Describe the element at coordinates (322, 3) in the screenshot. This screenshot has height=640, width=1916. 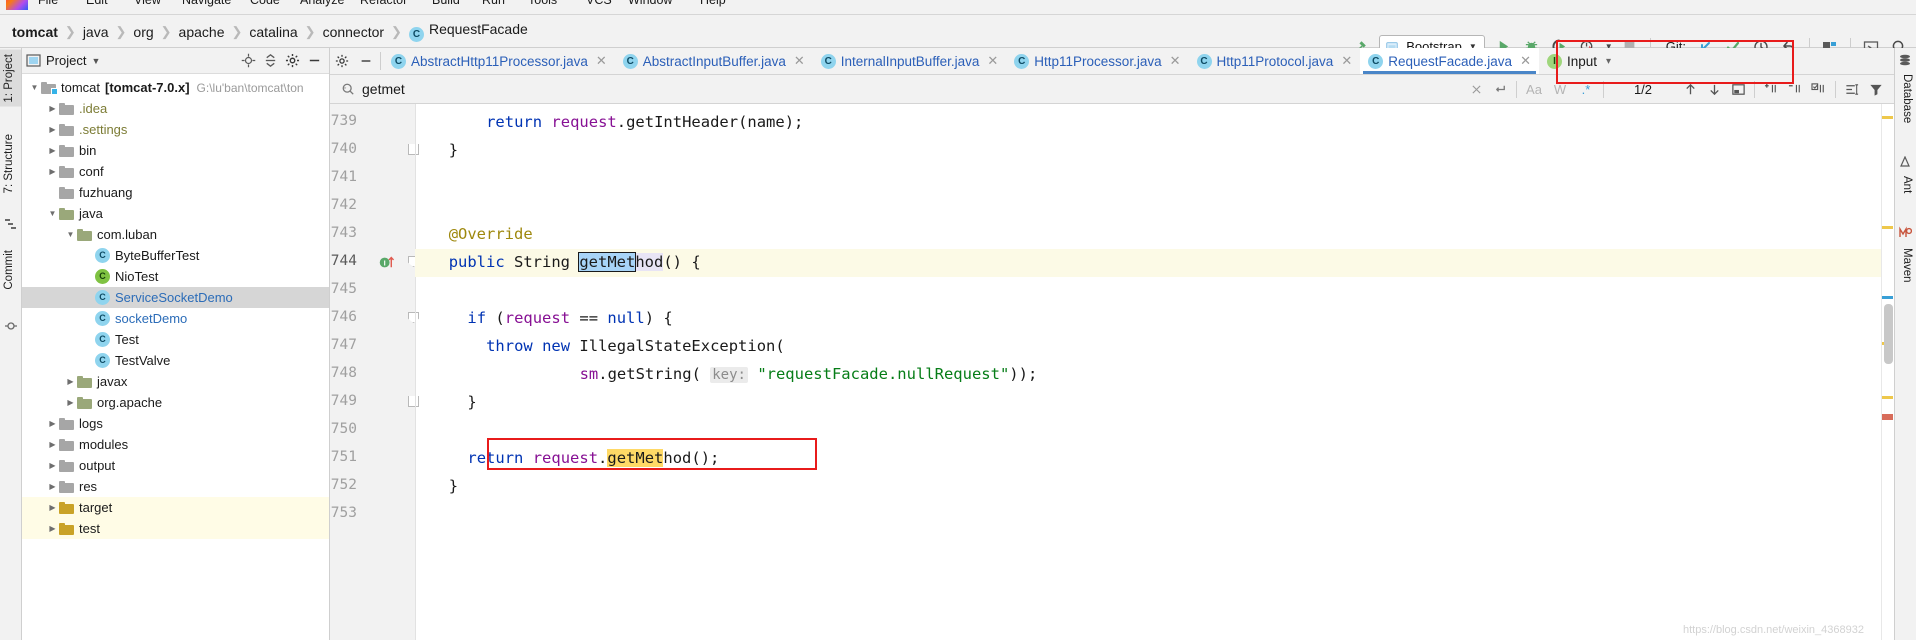
I see `menu-item-analyze: Analyze` at that location.